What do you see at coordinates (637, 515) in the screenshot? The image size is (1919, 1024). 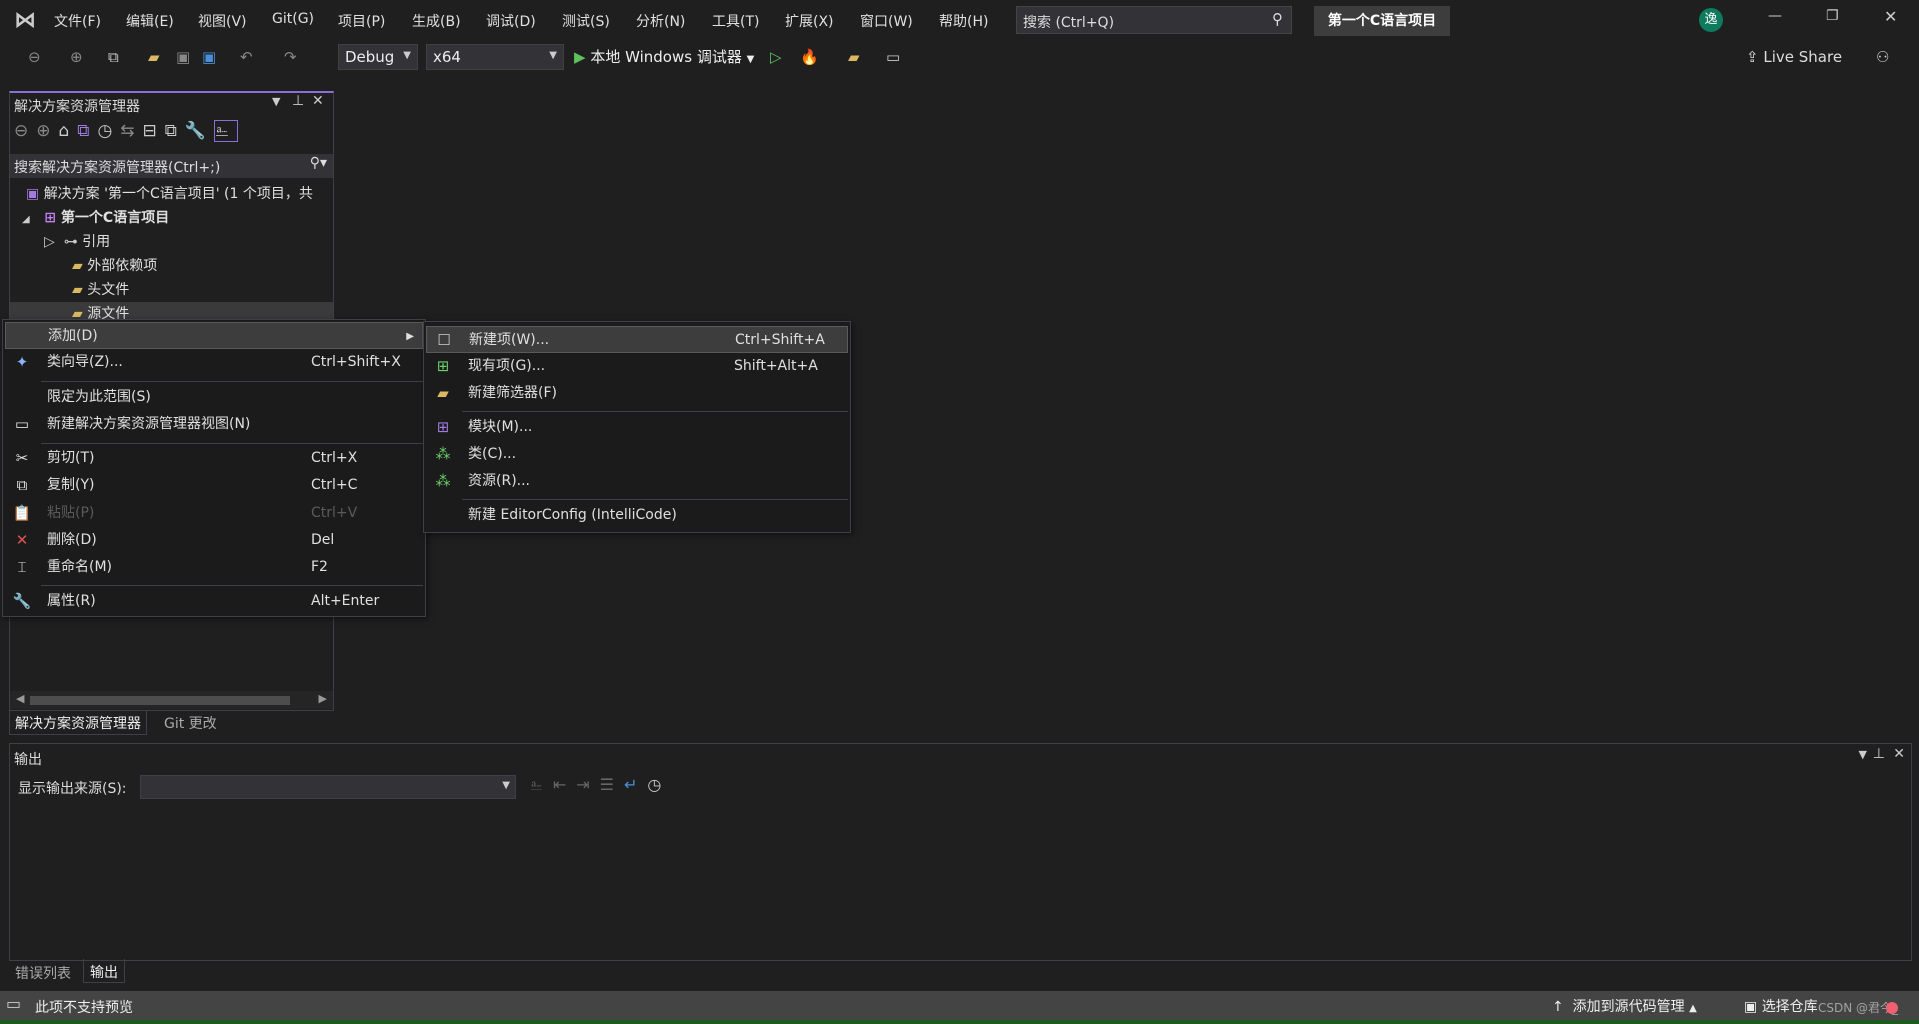 I see `menu-item-editorconfig: 新建 EditorConfig (IntelliCode)` at bounding box center [637, 515].